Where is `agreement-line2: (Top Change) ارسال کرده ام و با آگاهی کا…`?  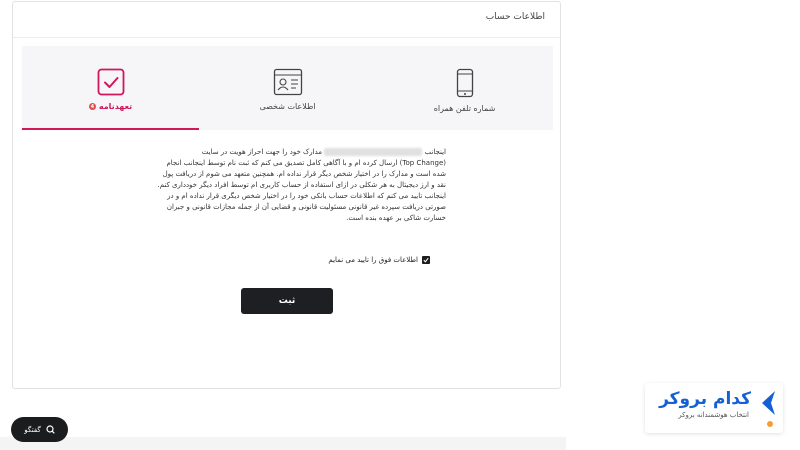 agreement-line2: (Top Change) ارسال کرده ام و با آگاهی کا… is located at coordinates (306, 163).